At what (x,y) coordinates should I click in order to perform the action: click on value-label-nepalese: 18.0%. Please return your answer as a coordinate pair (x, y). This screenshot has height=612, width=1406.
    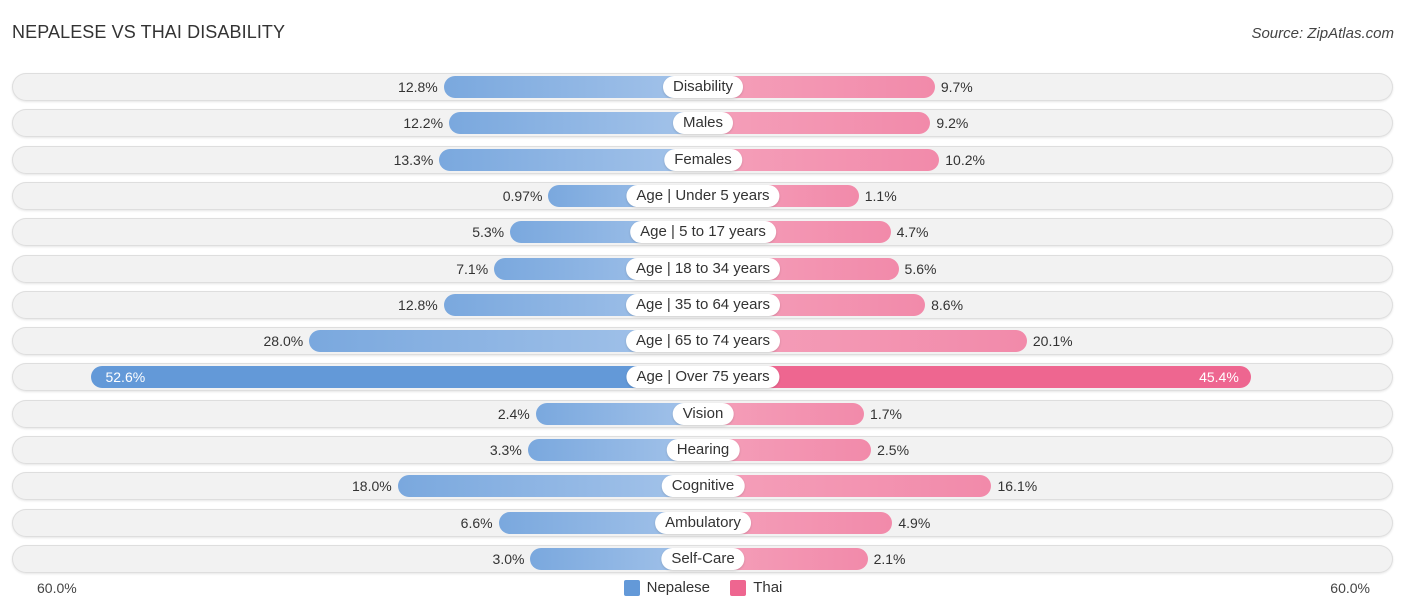
    Looking at the image, I should click on (372, 486).